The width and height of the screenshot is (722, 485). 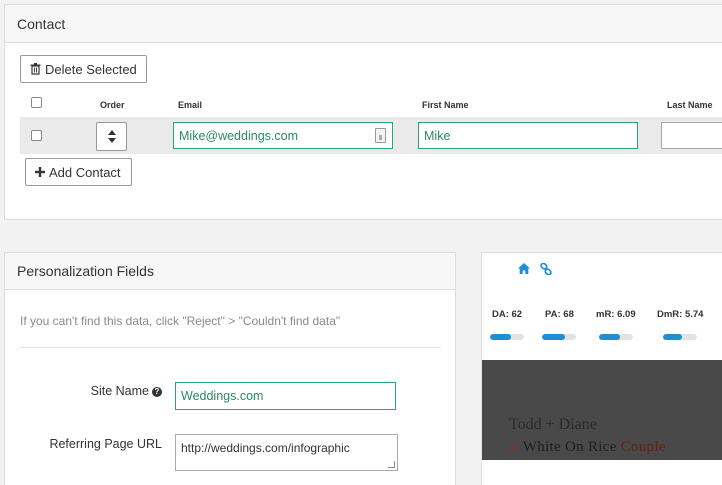 What do you see at coordinates (230, 347) in the screenshot?
I see `divider` at bounding box center [230, 347].